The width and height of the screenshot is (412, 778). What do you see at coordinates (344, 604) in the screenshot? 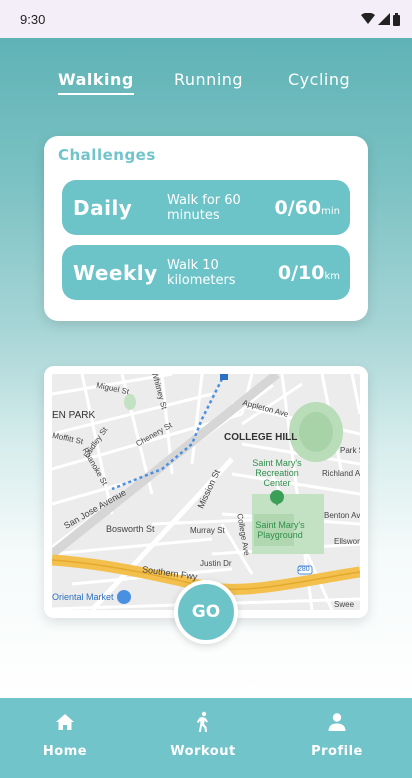
I see `map-label-swee: Swee` at bounding box center [344, 604].